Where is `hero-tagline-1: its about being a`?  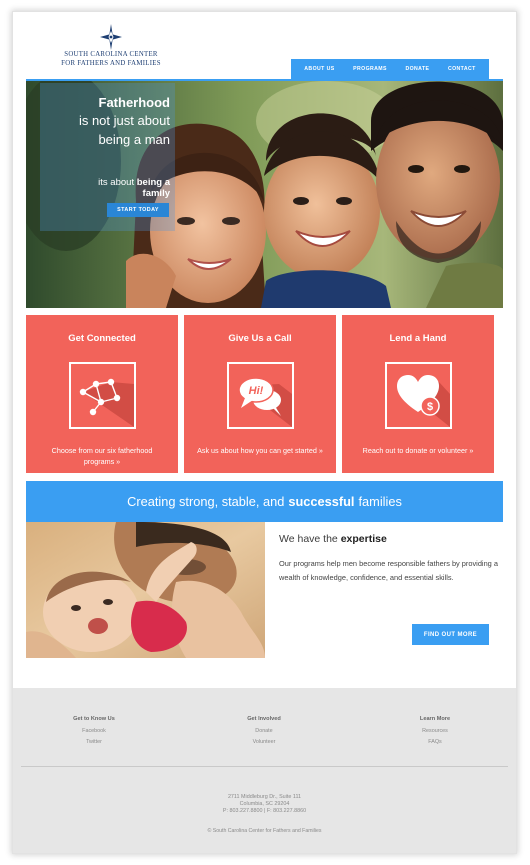 hero-tagline-1: its about being a is located at coordinates (134, 182).